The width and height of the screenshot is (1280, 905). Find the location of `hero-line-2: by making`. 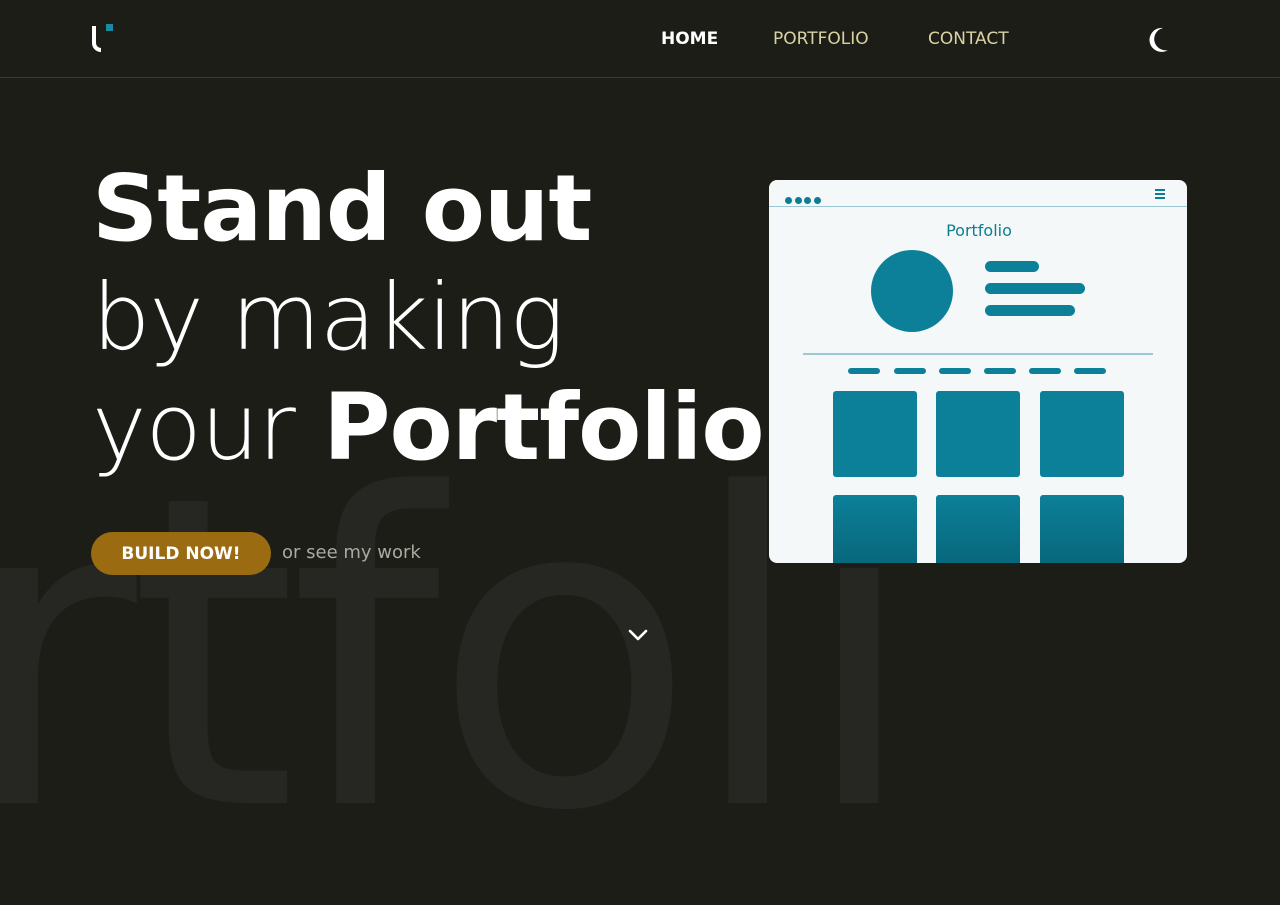

hero-line-2: by making is located at coordinates (328, 317).